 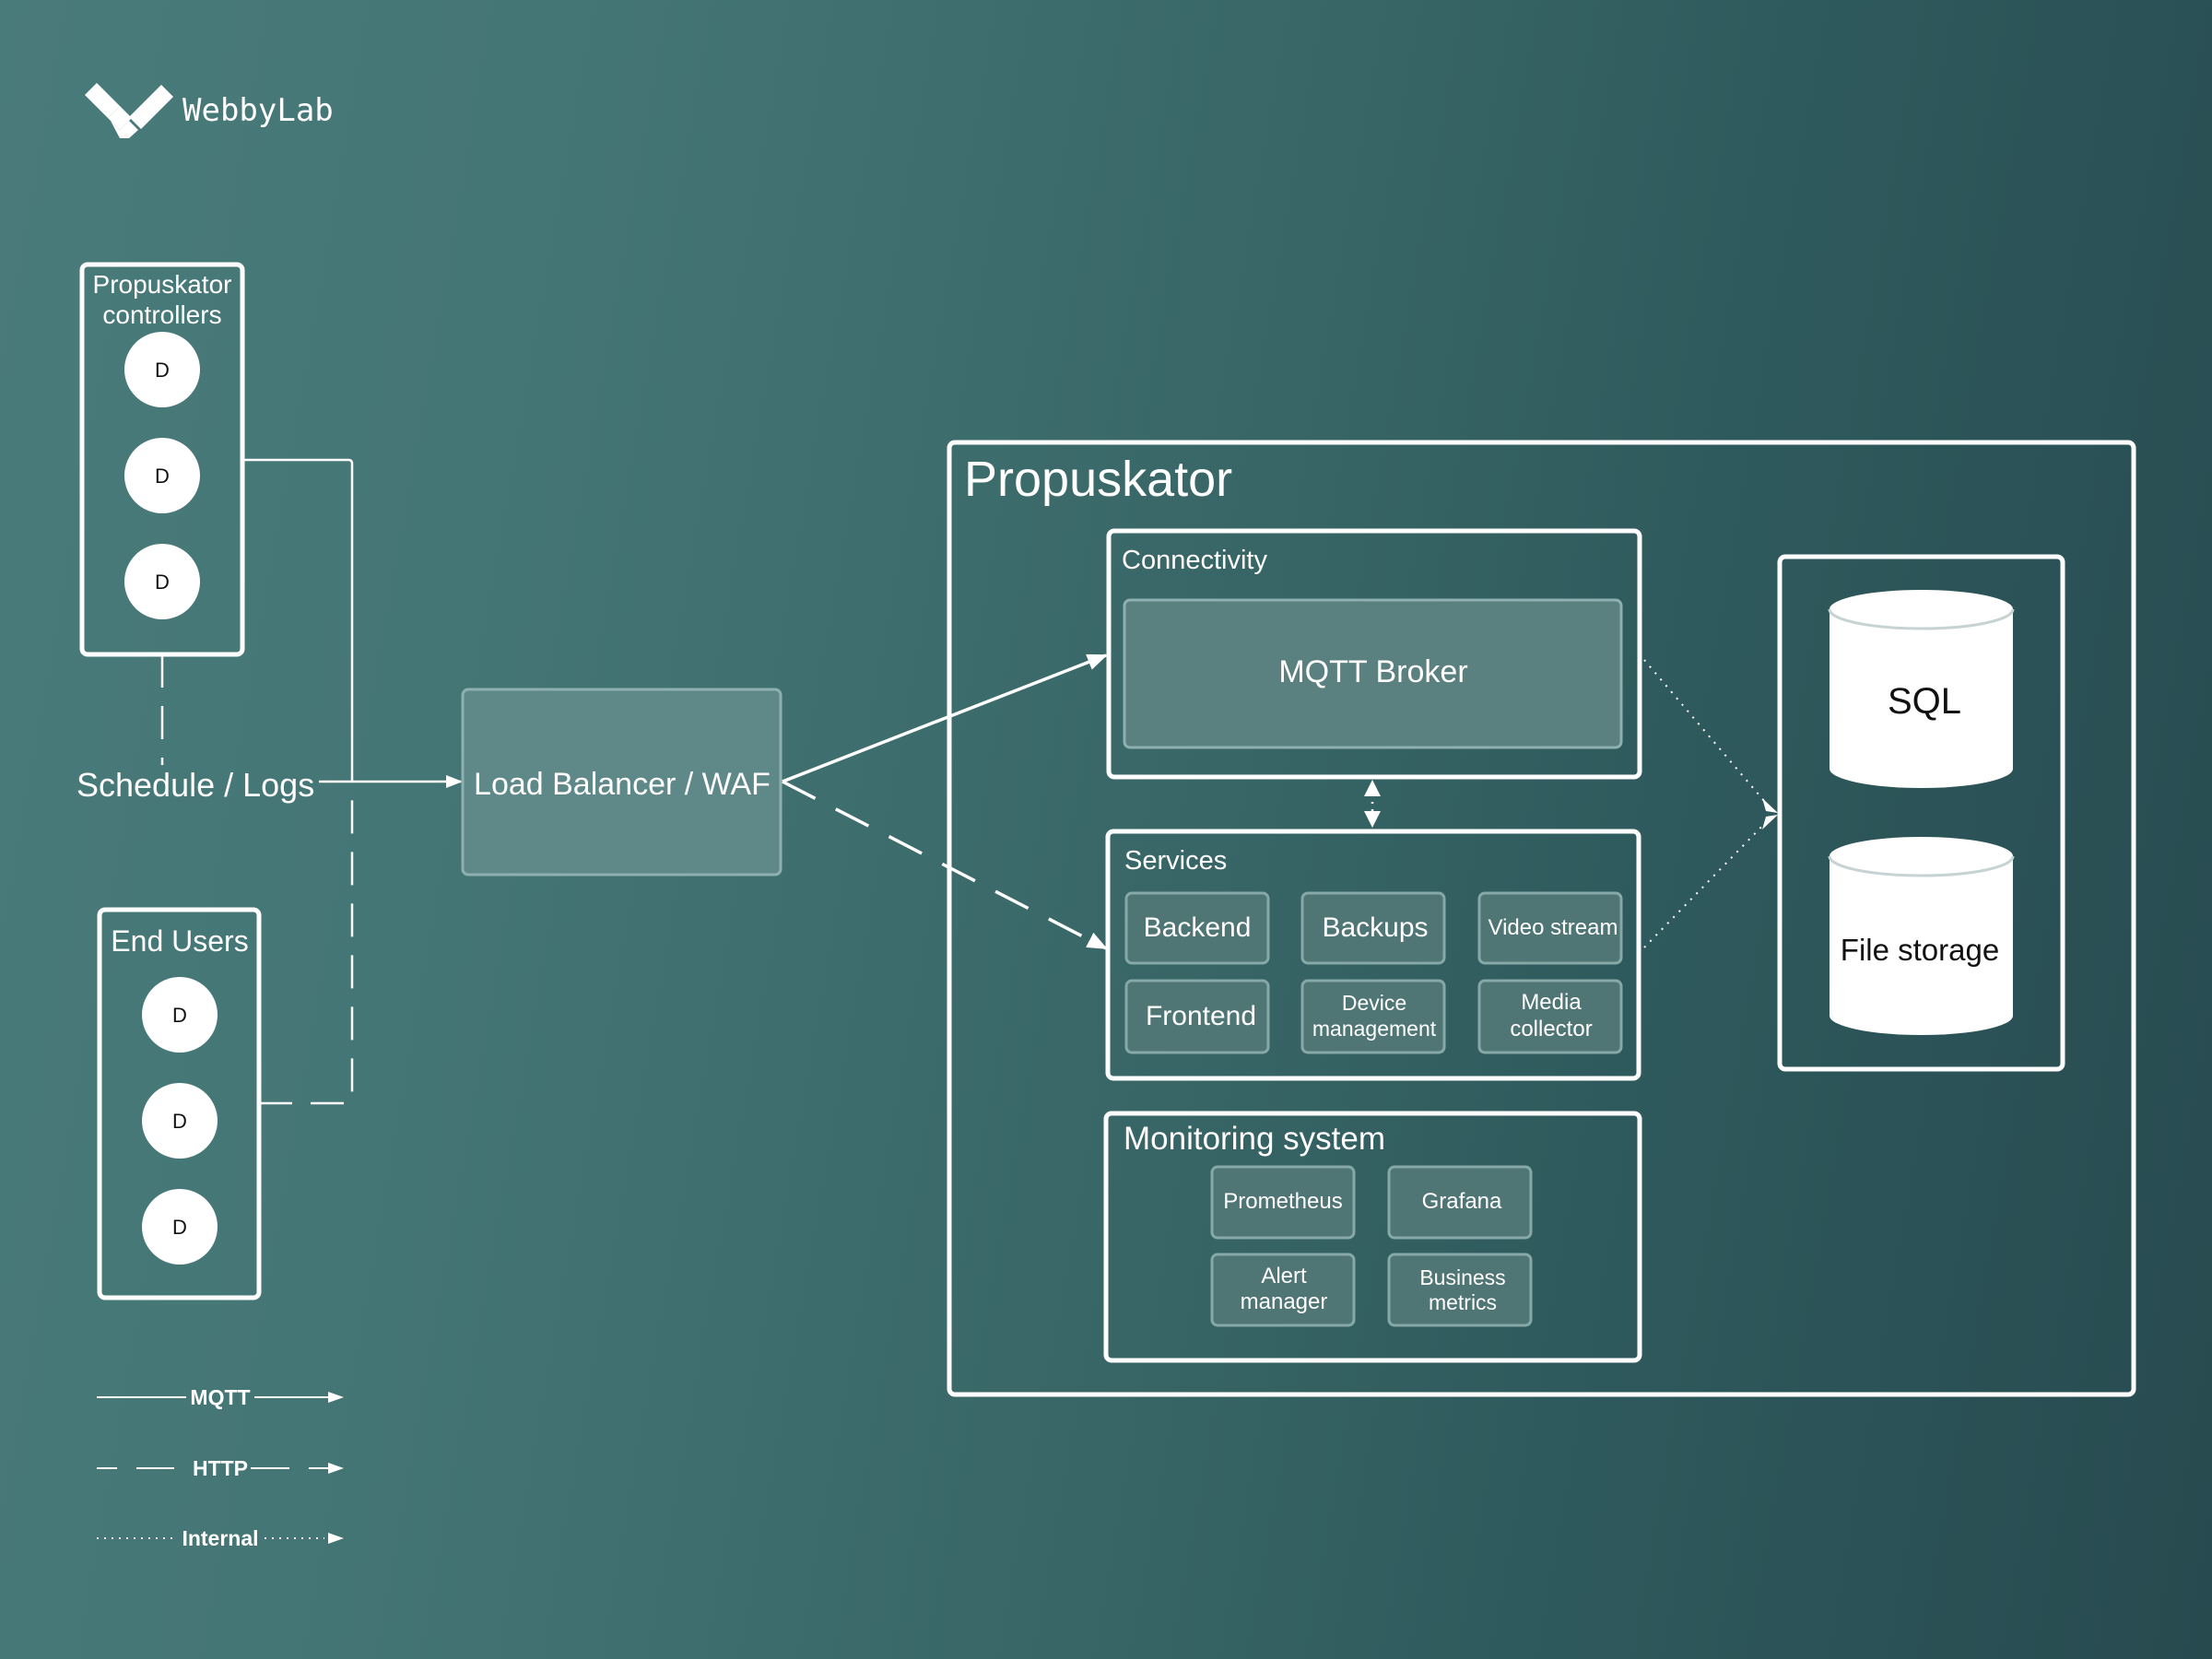 I want to click on service-label: Backend, so click(x=1198, y=927).